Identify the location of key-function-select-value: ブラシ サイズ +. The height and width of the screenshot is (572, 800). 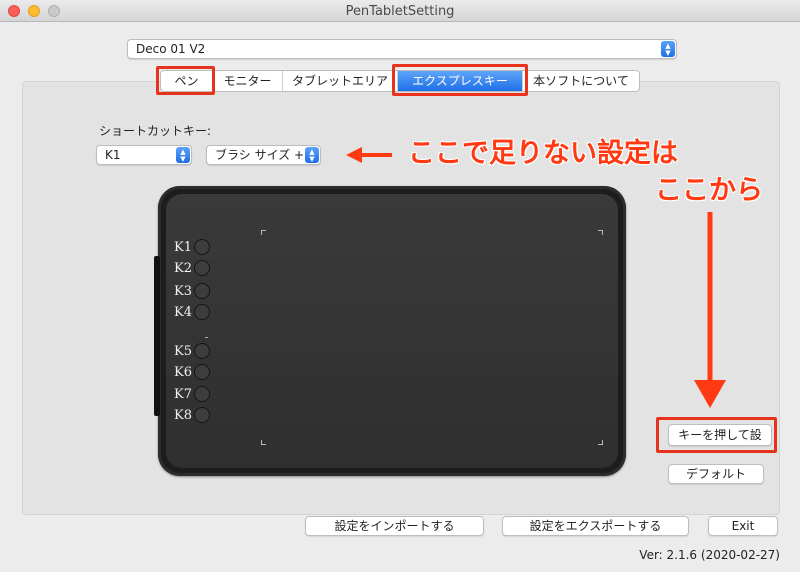
(260, 155).